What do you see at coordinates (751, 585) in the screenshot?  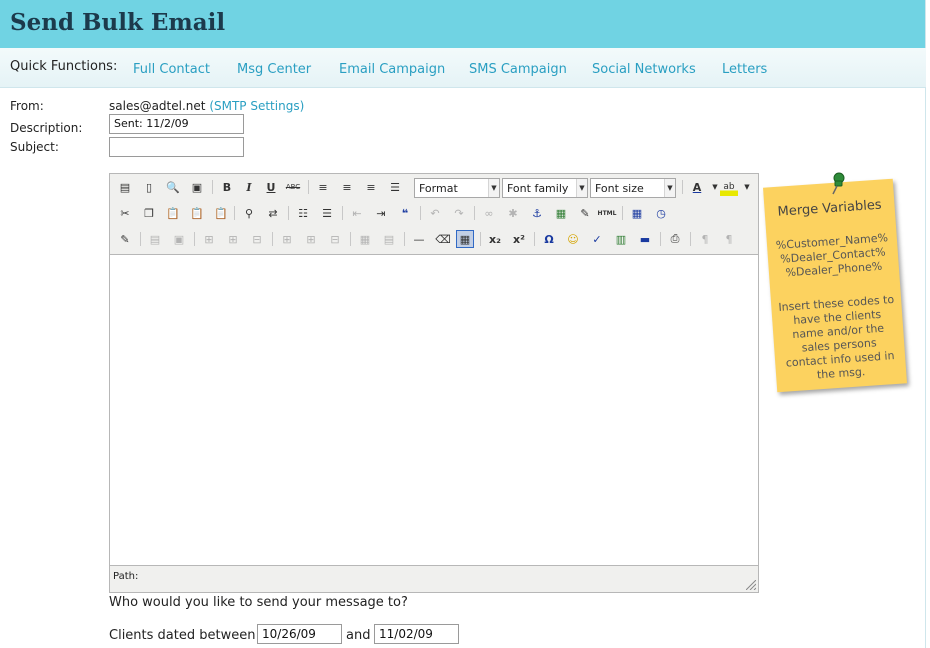 I see `resize-handle-icon` at bounding box center [751, 585].